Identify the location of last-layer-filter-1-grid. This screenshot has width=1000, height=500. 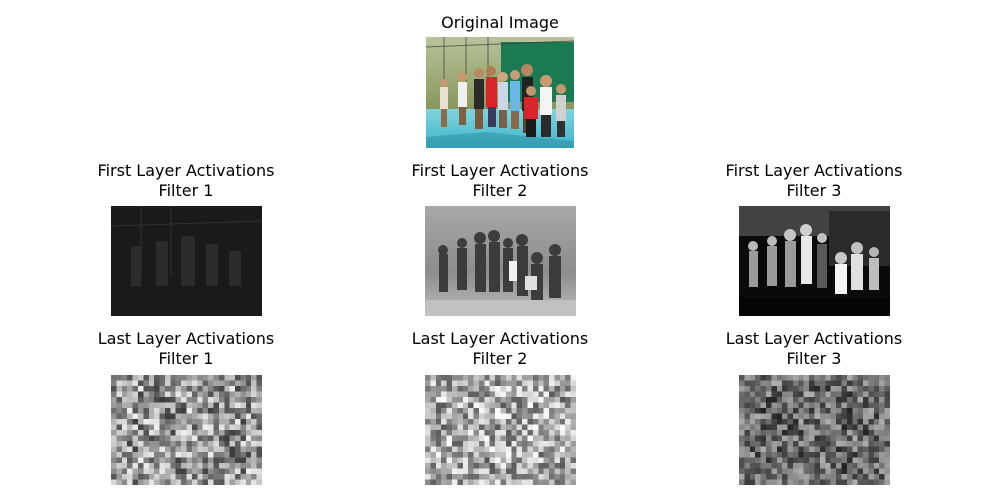
(186, 430).